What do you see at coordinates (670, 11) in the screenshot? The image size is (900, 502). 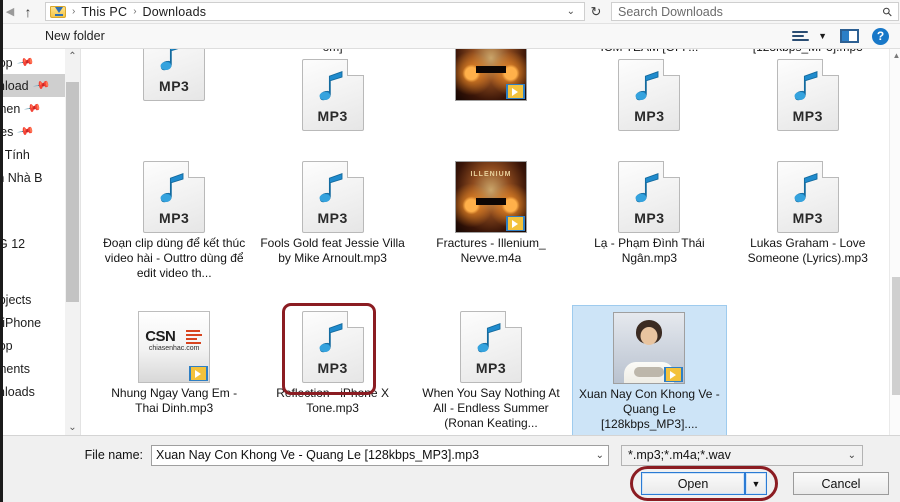 I see `search-placeholder: Search Downloads` at bounding box center [670, 11].